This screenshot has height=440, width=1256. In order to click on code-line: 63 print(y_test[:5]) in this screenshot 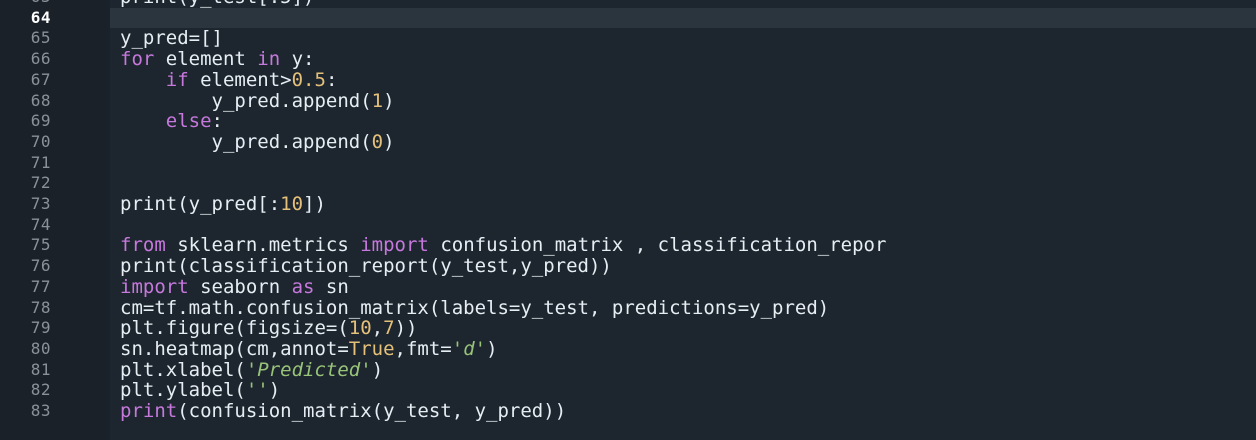, I will do `click(628, 4)`.